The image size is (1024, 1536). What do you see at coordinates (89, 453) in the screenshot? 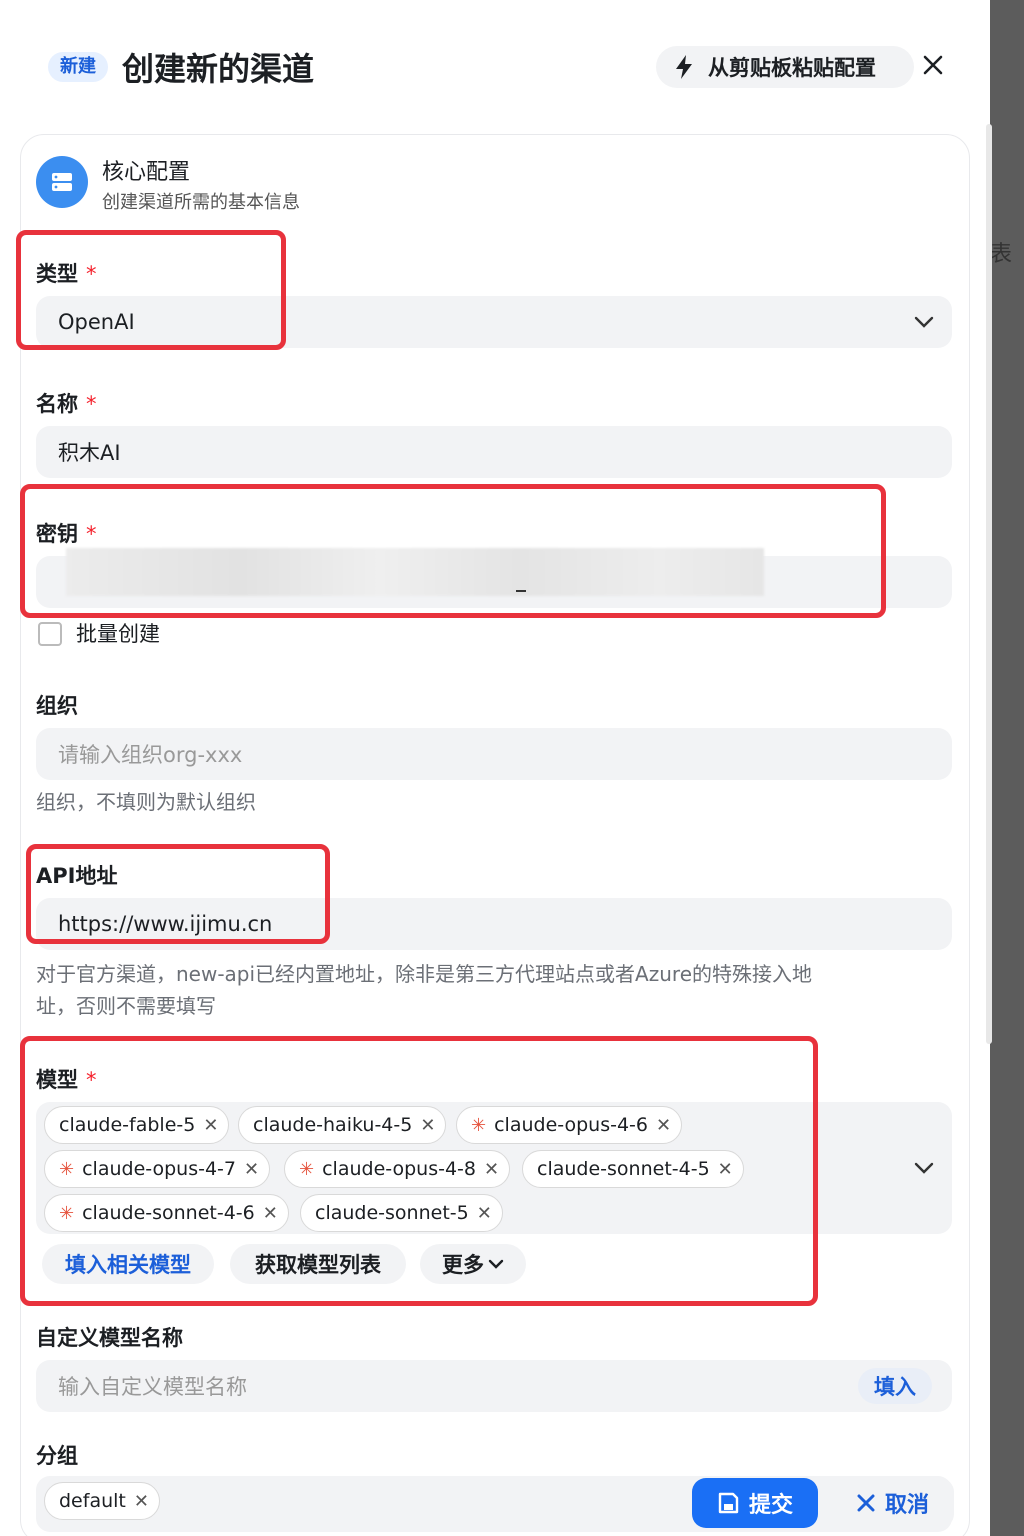
I see `name-value: 积木AI` at bounding box center [89, 453].